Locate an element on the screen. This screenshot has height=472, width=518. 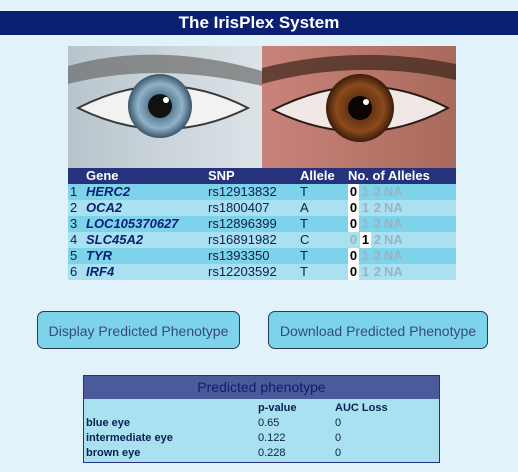
row-index: 4 is located at coordinates (77, 240).